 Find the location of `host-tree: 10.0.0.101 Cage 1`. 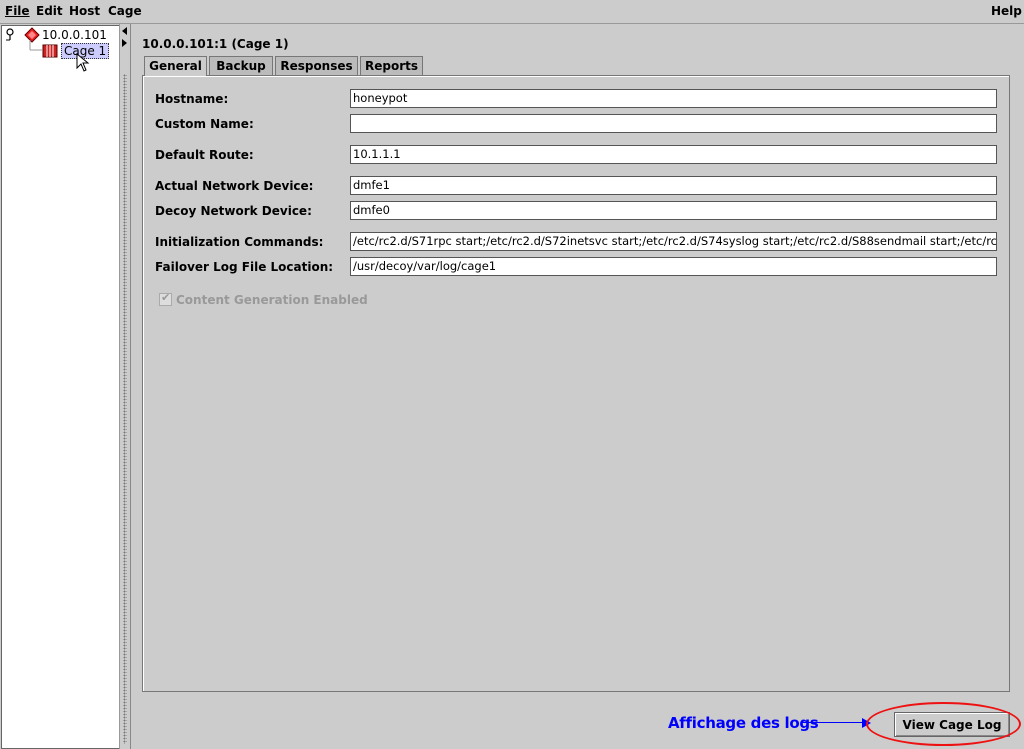

host-tree: 10.0.0.101 Cage 1 is located at coordinates (60, 387).